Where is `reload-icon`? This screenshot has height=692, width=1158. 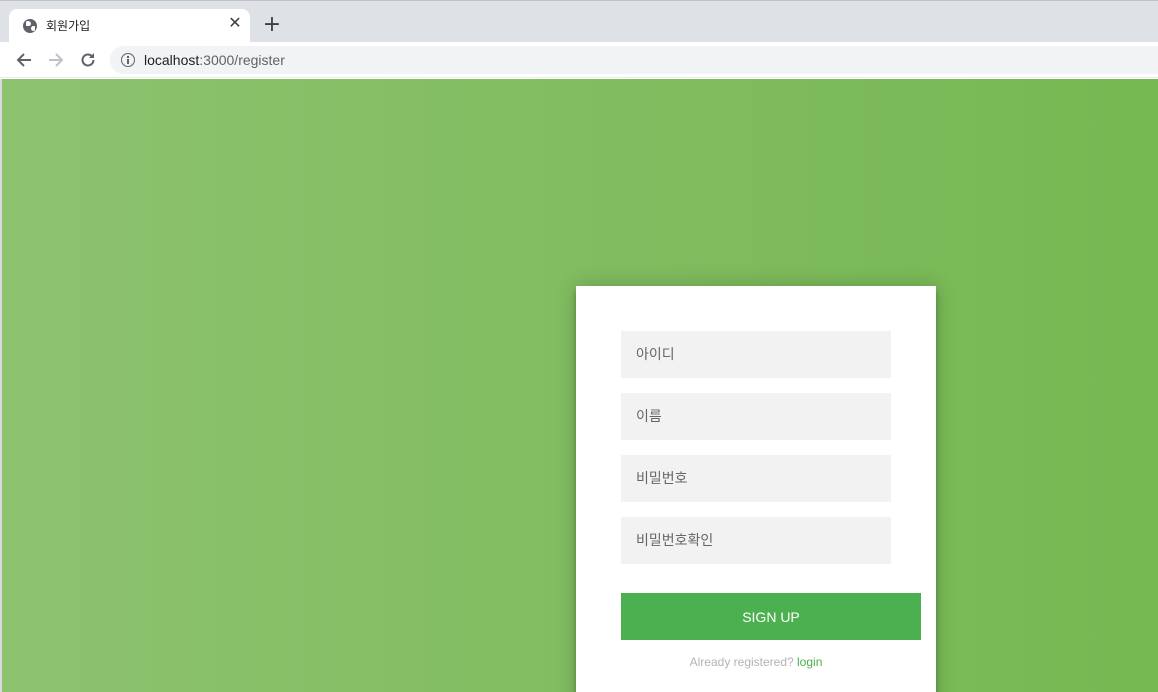
reload-icon is located at coordinates (88, 60).